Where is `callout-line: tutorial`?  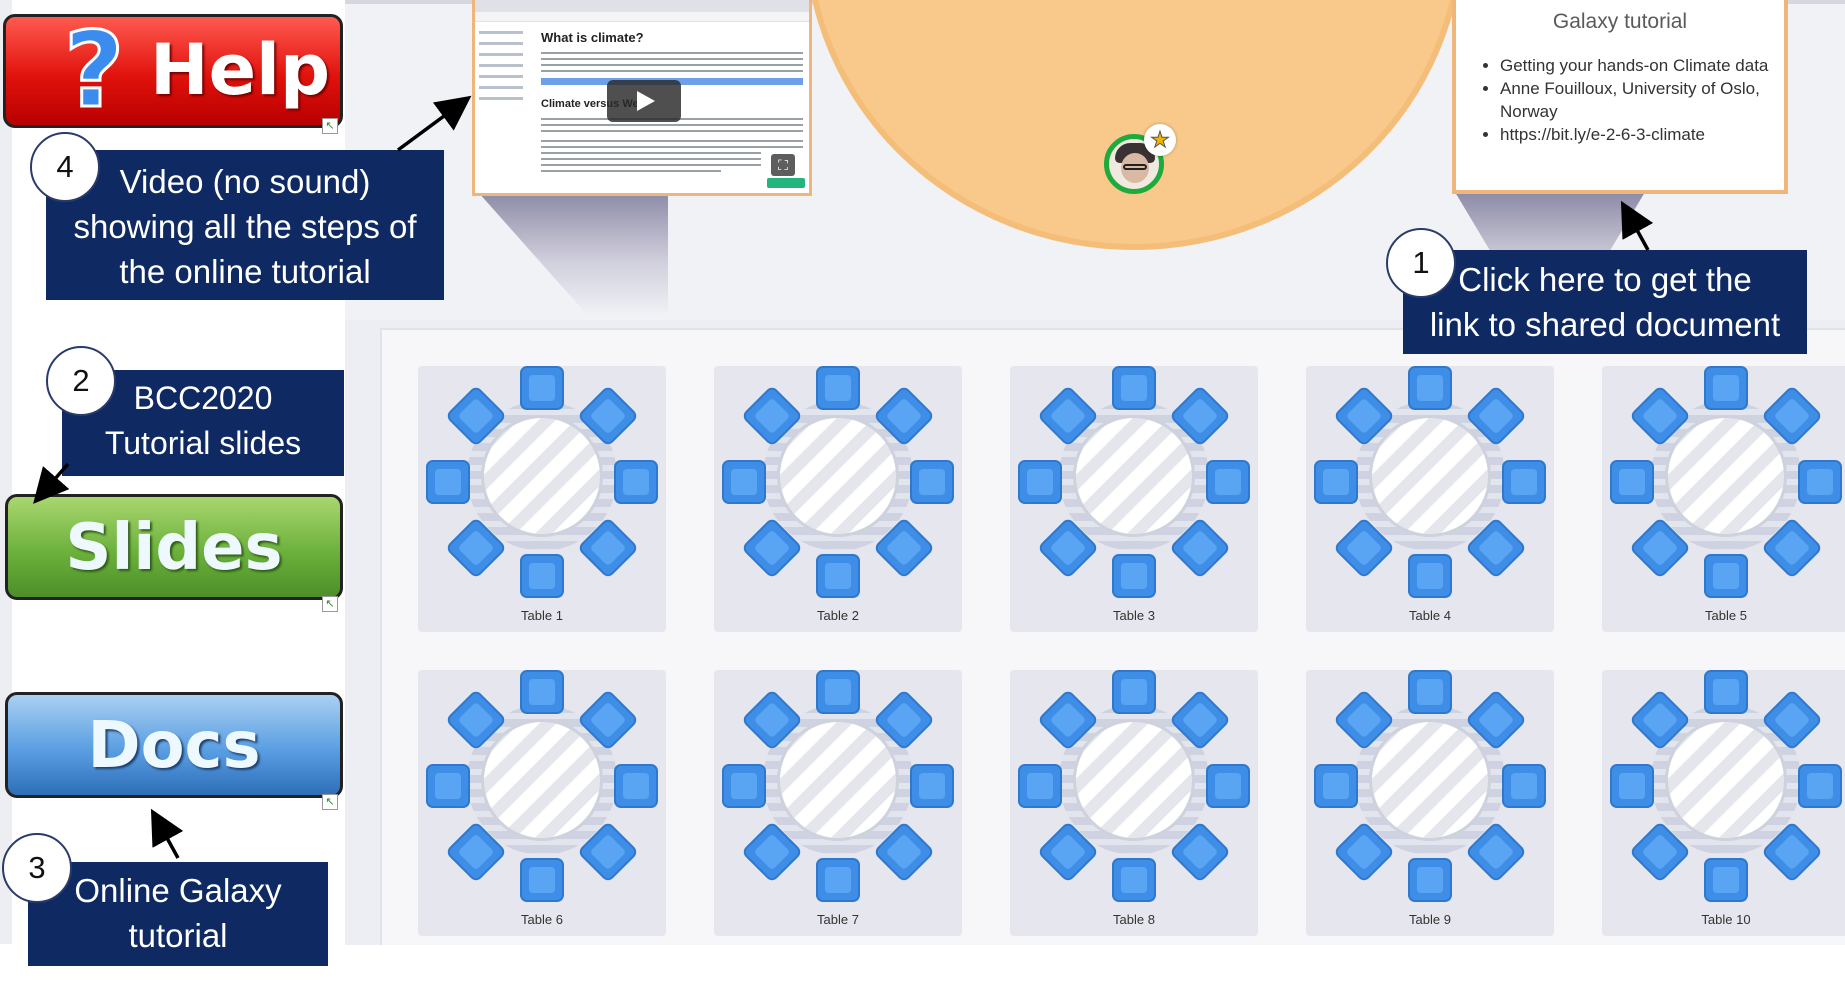 callout-line: tutorial is located at coordinates (178, 935).